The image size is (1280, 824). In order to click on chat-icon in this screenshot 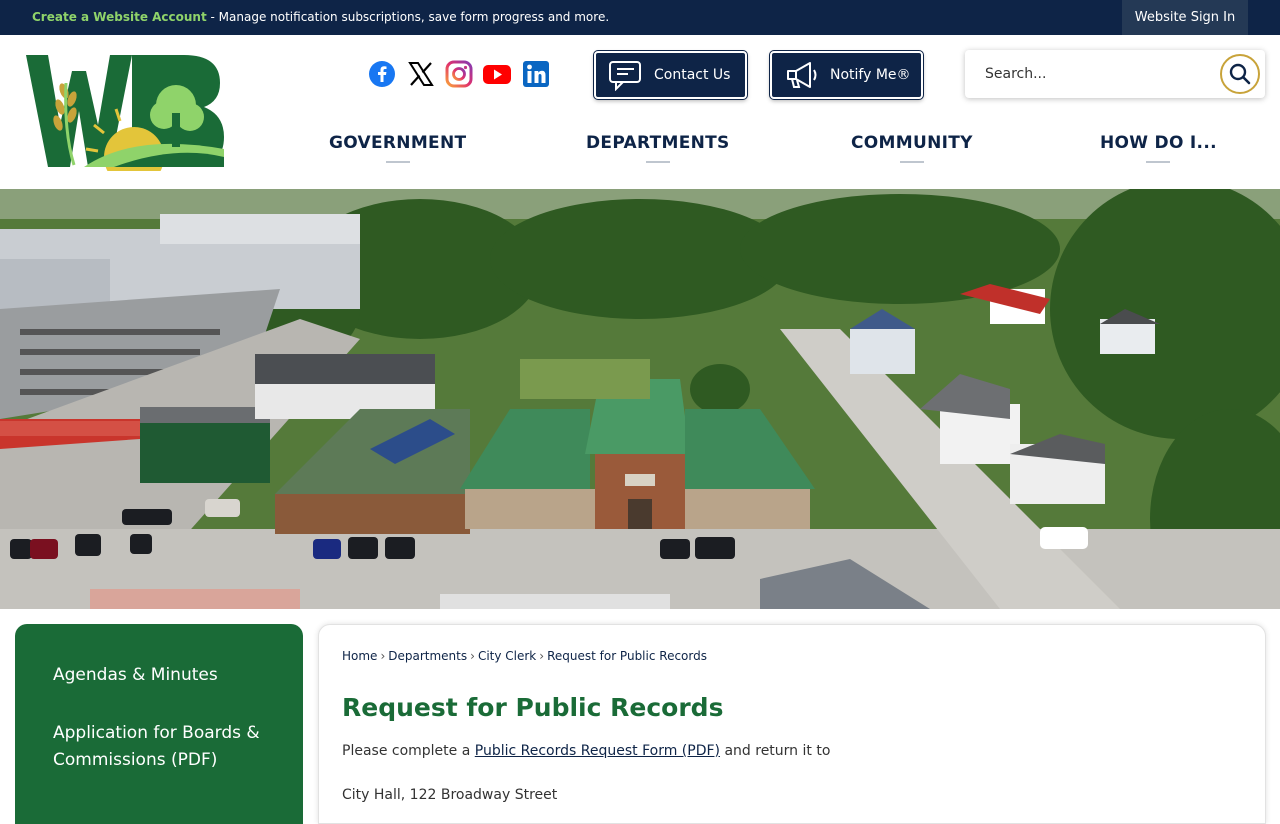, I will do `click(625, 76)`.